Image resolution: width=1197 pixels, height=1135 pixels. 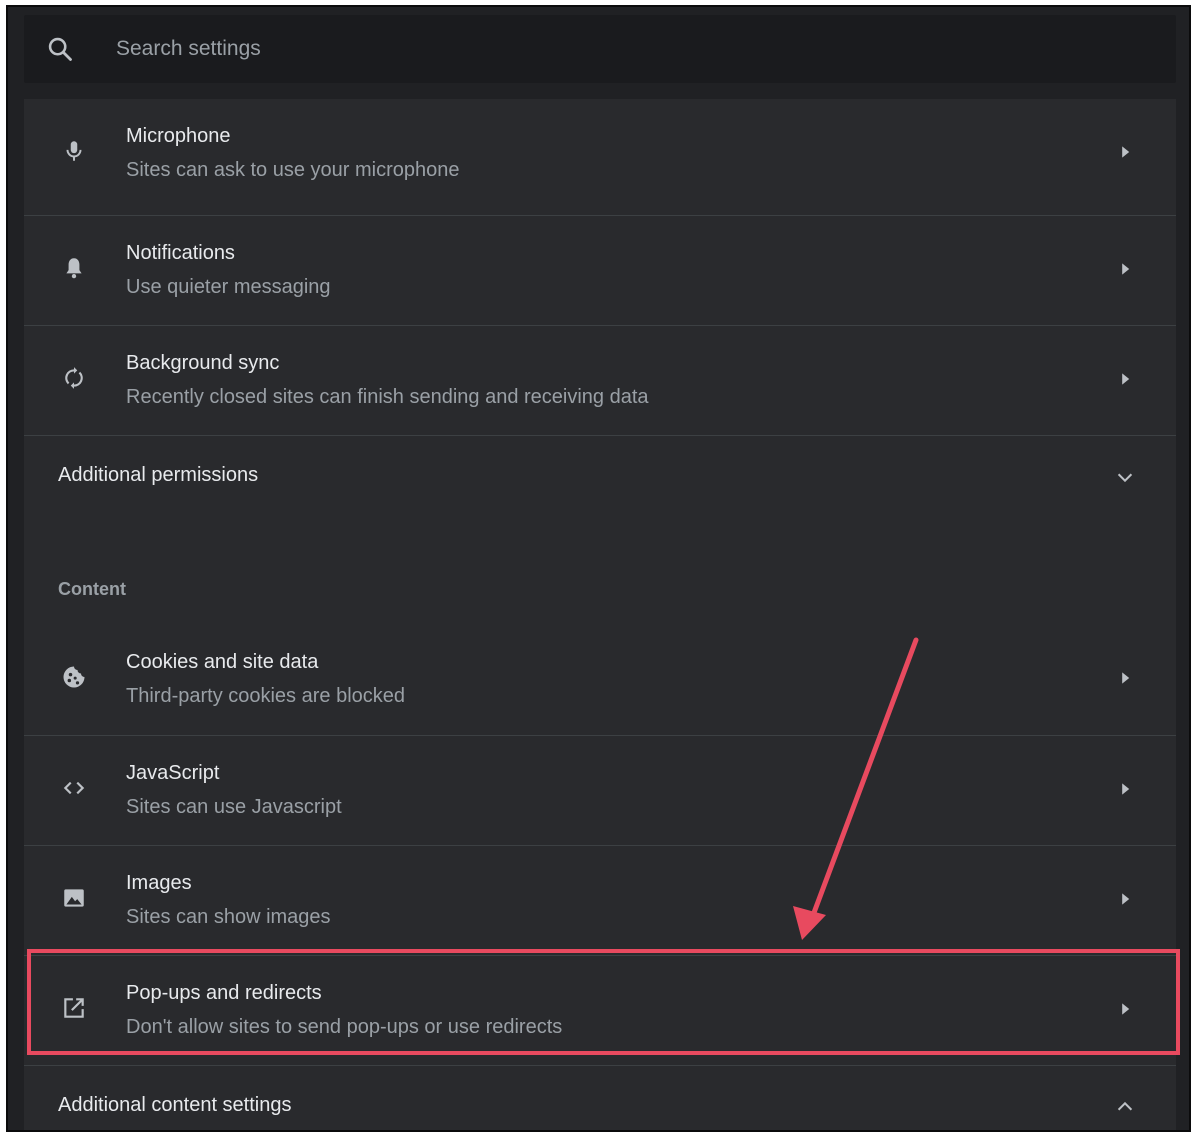 What do you see at coordinates (74, 677) in the screenshot?
I see `cookie-icon` at bounding box center [74, 677].